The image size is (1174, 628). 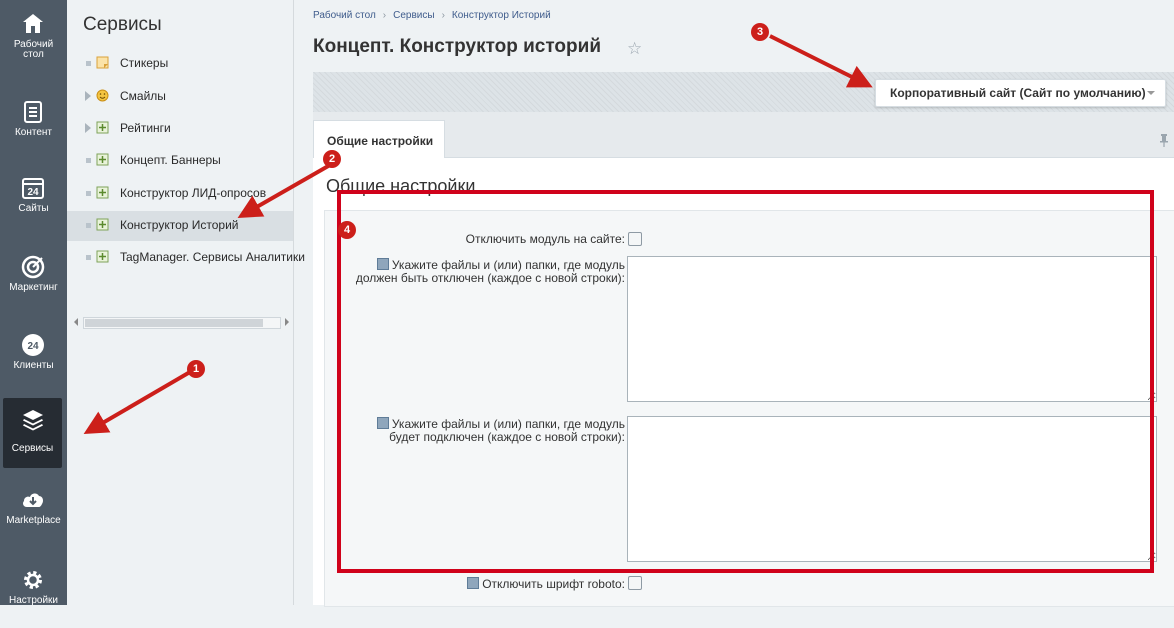 I want to click on favorite-star-icon: ☆, so click(x=634, y=49).